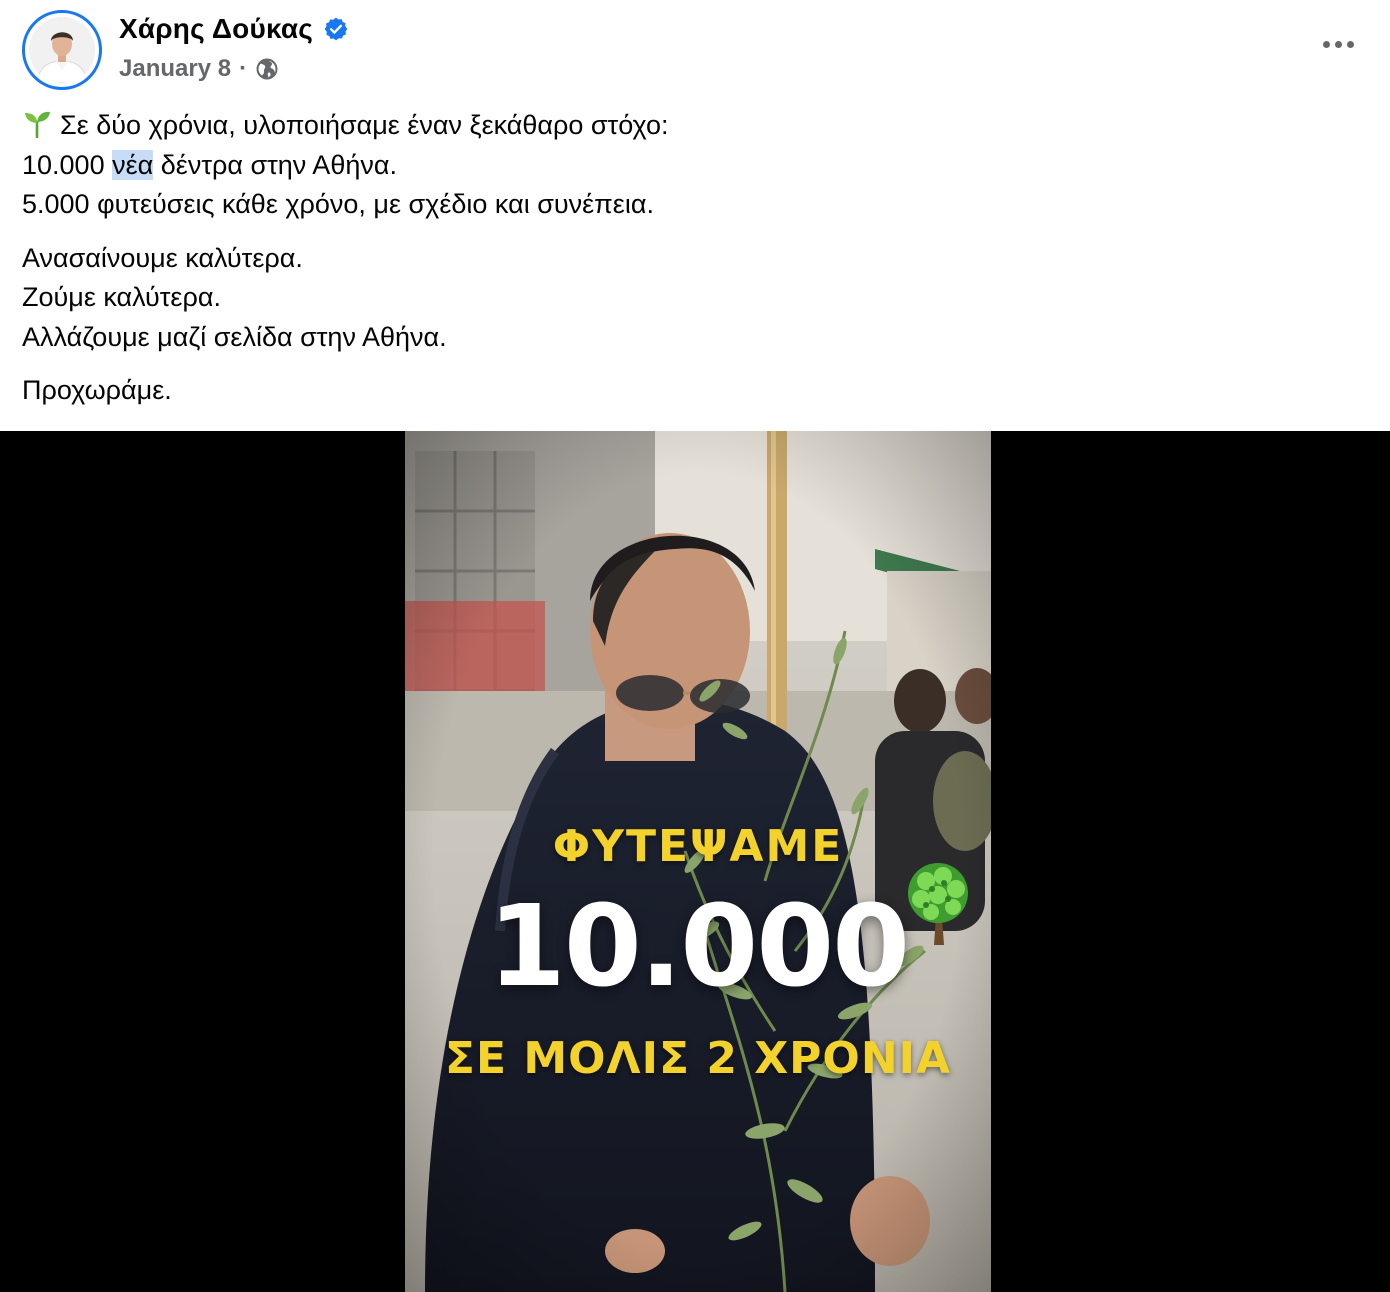 Image resolution: width=1390 pixels, height=1292 pixels. I want to click on avatar-photo, so click(62, 50).